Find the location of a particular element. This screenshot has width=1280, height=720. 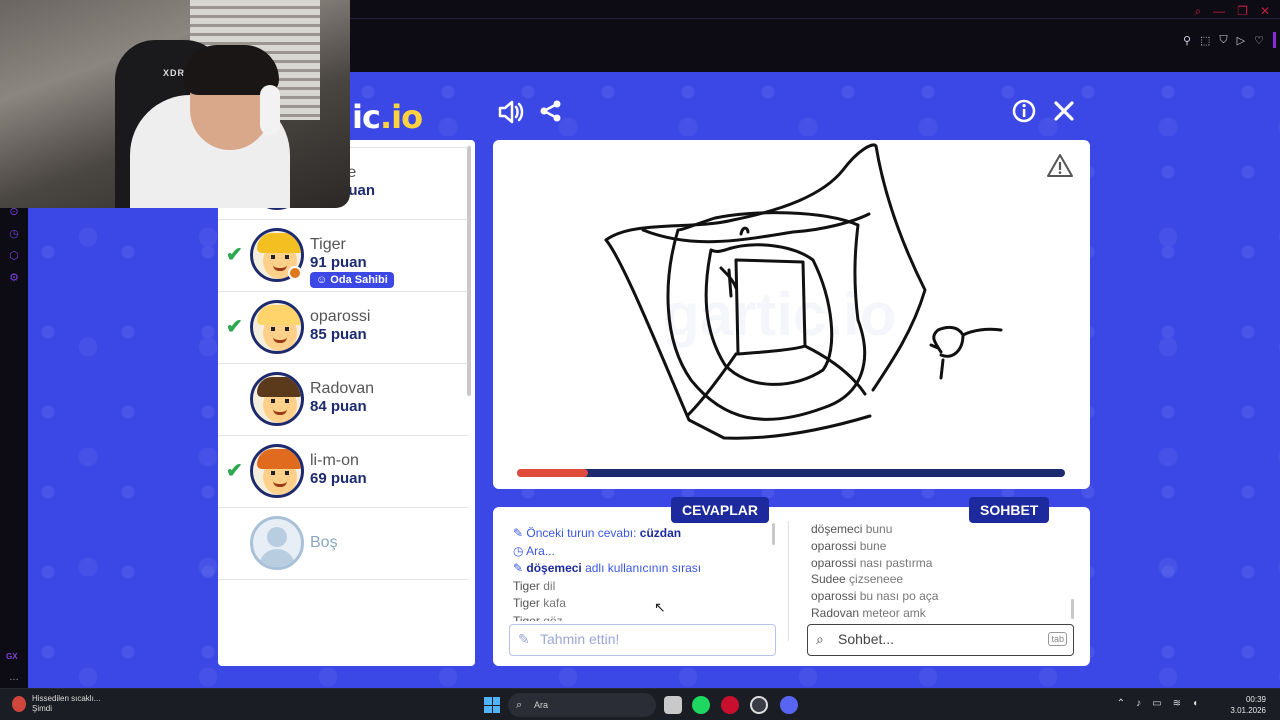

answer-line: Tiger dil is located at coordinates (534, 585).